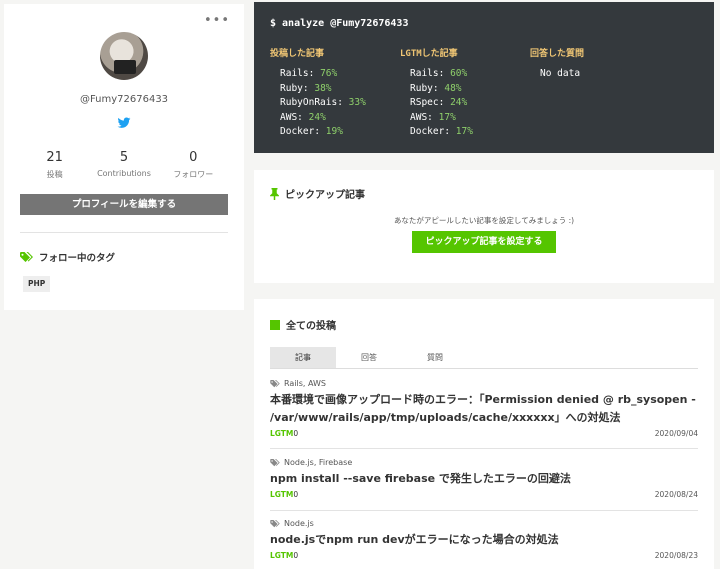  What do you see at coordinates (484, 220) in the screenshot?
I see `pickup-description: あなたがアピールしたい記事を設定してみましょう :)` at bounding box center [484, 220].